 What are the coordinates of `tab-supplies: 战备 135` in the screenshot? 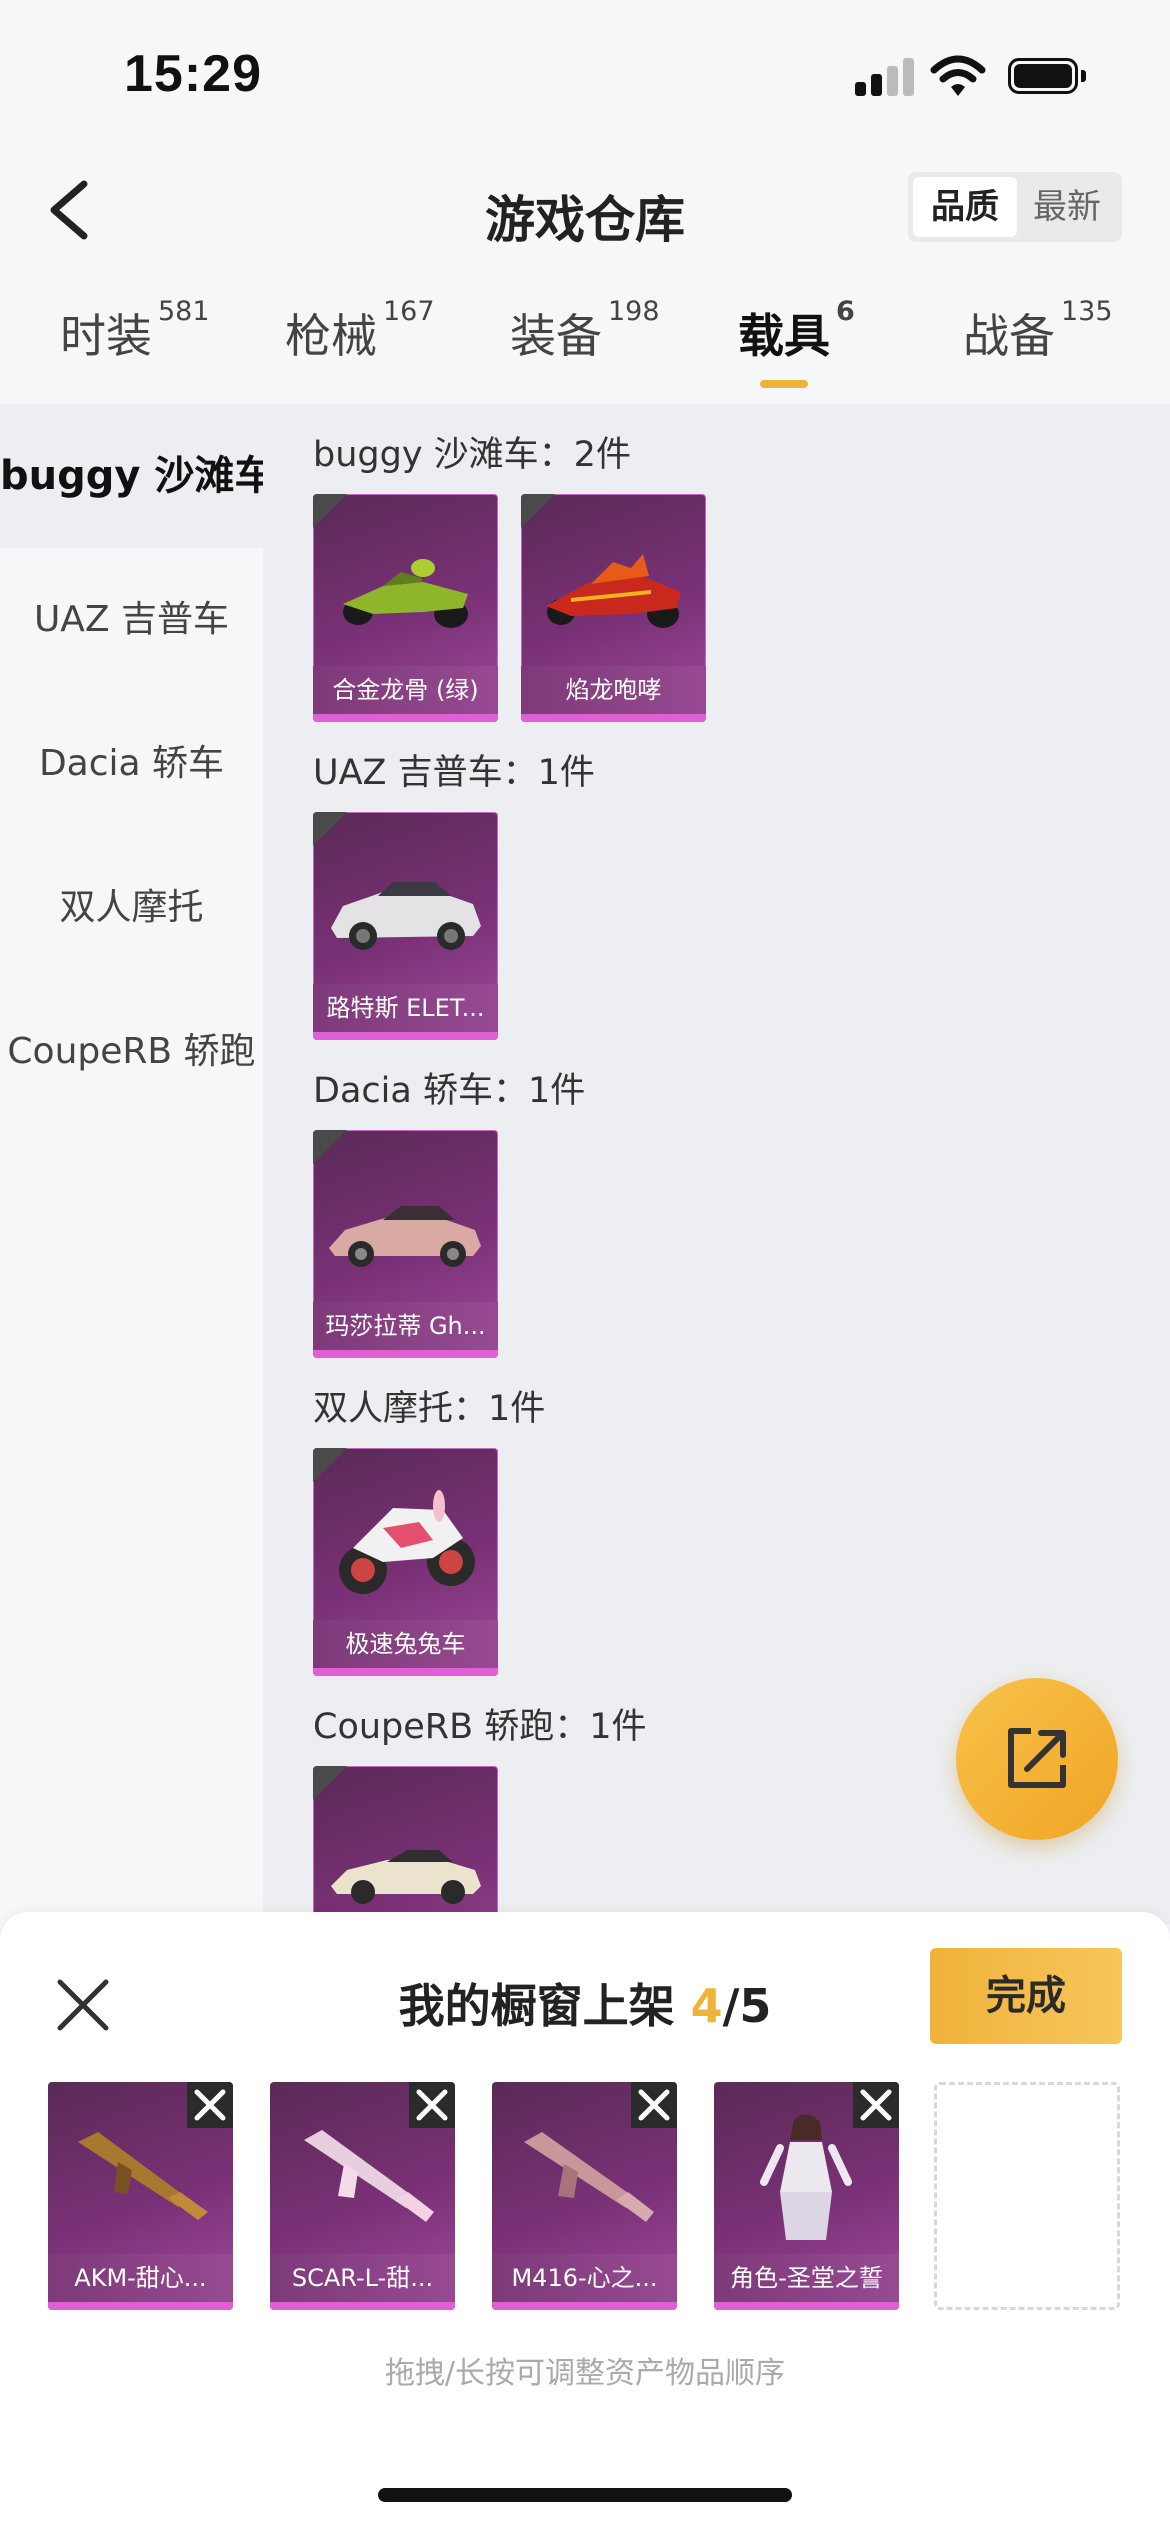 It's located at (1038, 331).